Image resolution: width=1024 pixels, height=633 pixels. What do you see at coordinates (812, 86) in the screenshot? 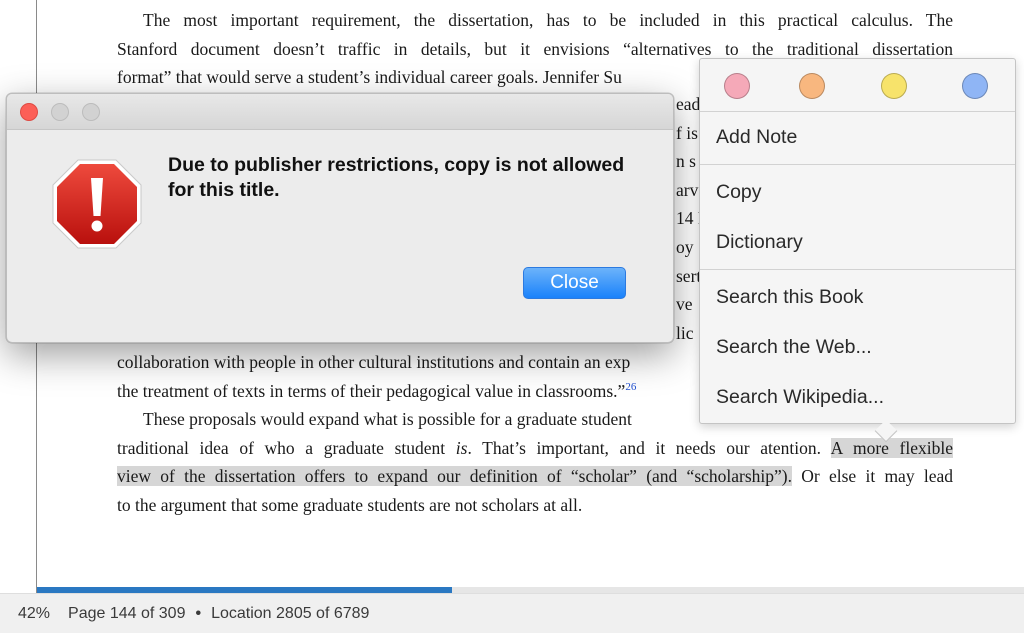
I see `highlight-color-orange` at bounding box center [812, 86].